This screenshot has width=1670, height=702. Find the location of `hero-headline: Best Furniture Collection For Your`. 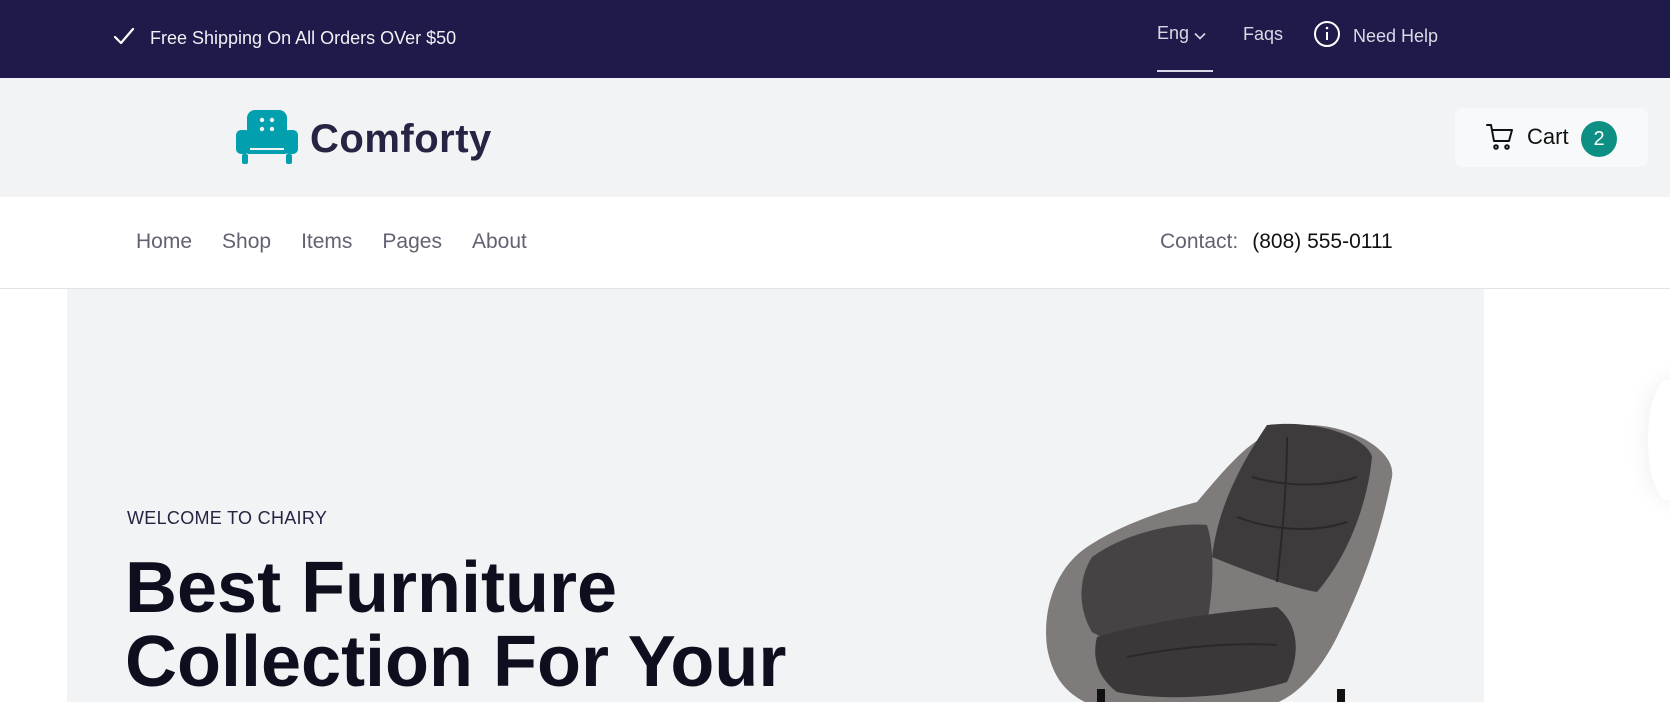

hero-headline: Best Furniture Collection For Your is located at coordinates (505, 625).